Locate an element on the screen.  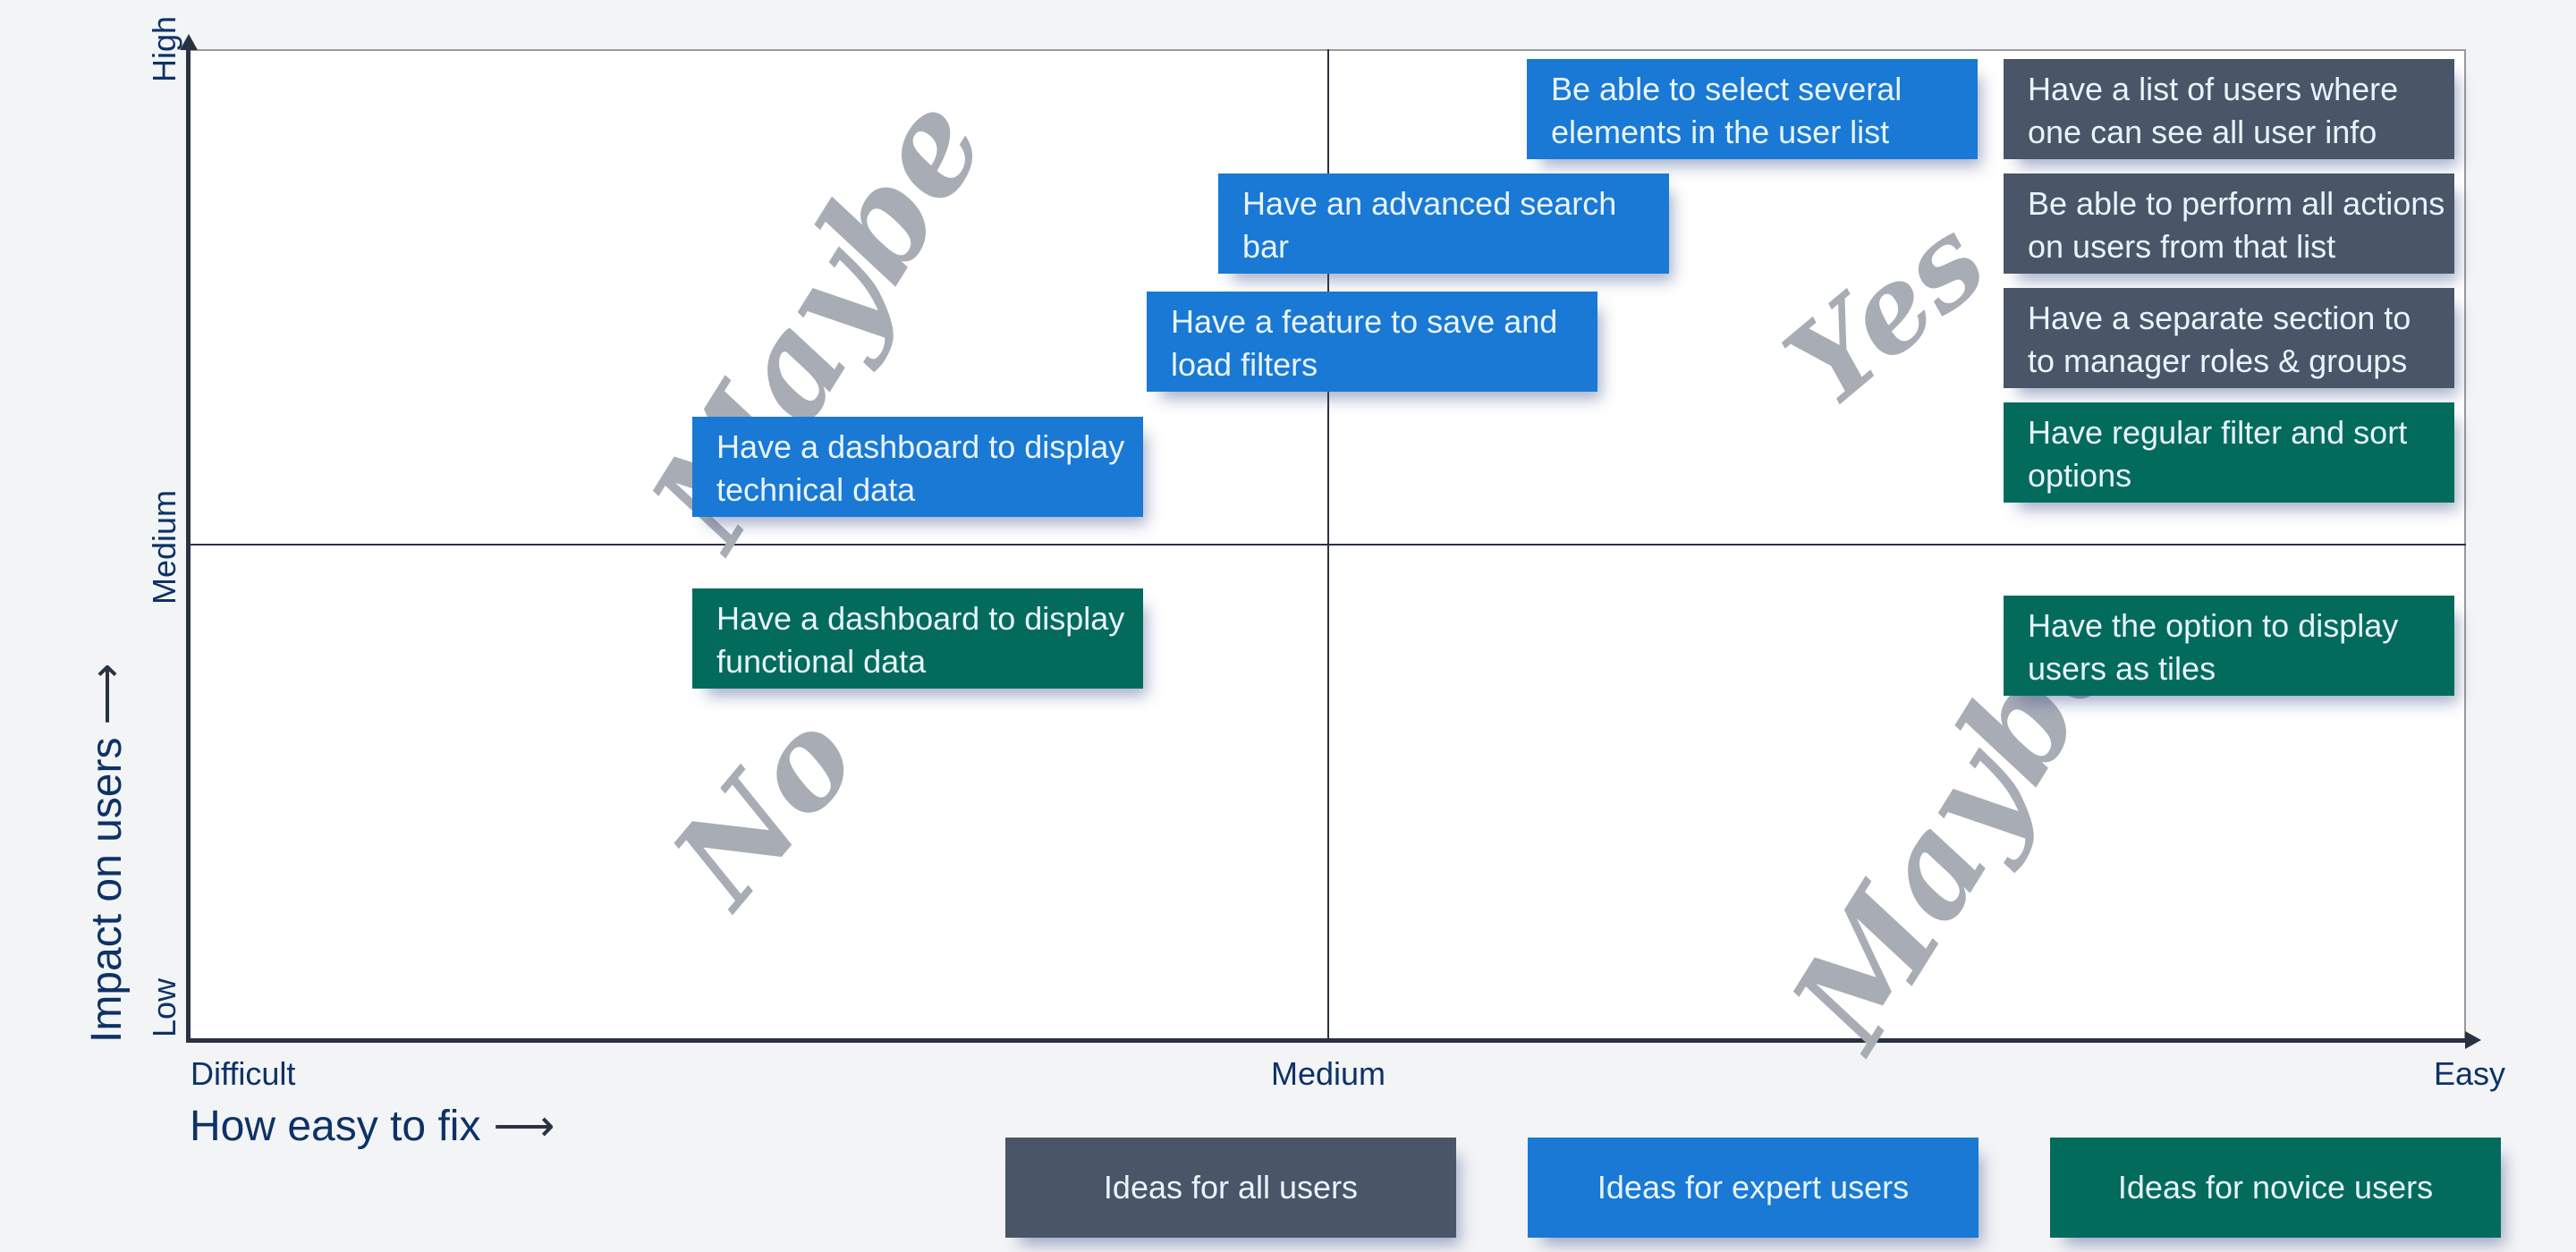
x-tick-difficult: Difficult is located at coordinates (243, 1073).